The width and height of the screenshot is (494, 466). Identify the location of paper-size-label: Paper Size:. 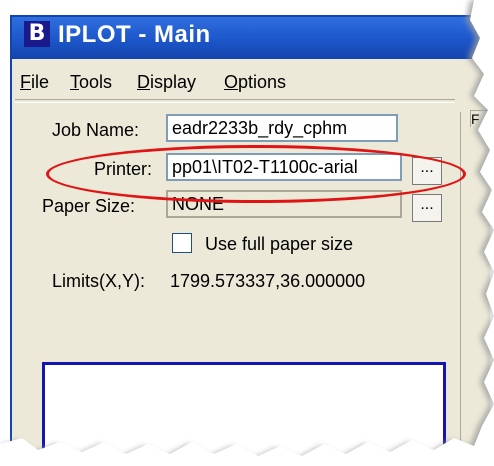
(89, 206).